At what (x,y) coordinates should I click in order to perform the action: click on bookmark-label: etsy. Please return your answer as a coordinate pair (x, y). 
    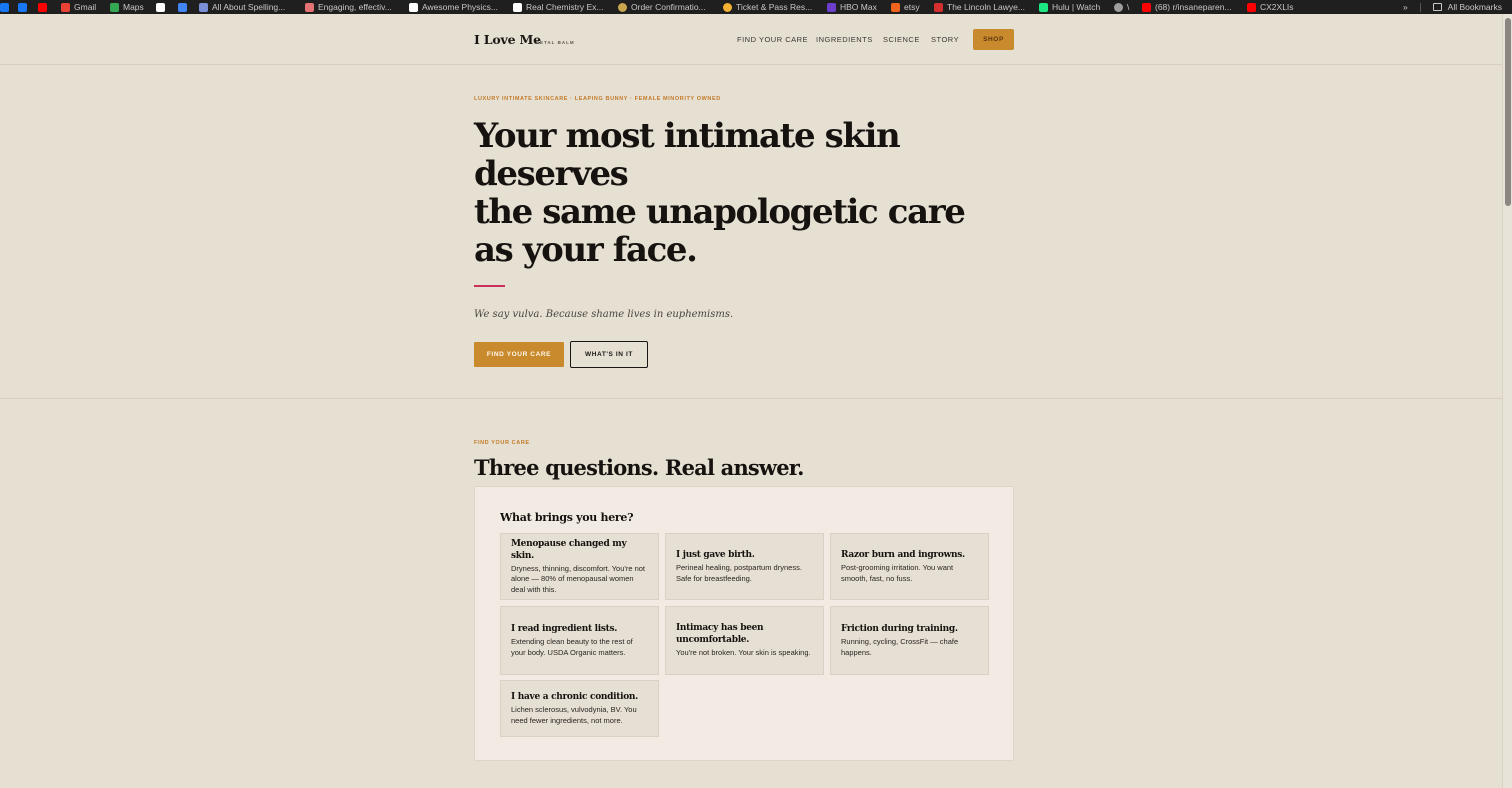
    Looking at the image, I should click on (912, 7).